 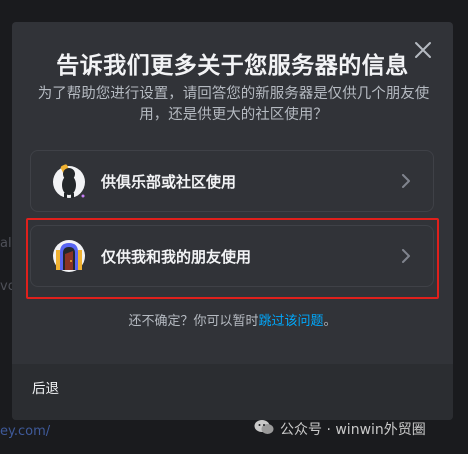 What do you see at coordinates (6, 243) in the screenshot?
I see `background-text-fragment: al` at bounding box center [6, 243].